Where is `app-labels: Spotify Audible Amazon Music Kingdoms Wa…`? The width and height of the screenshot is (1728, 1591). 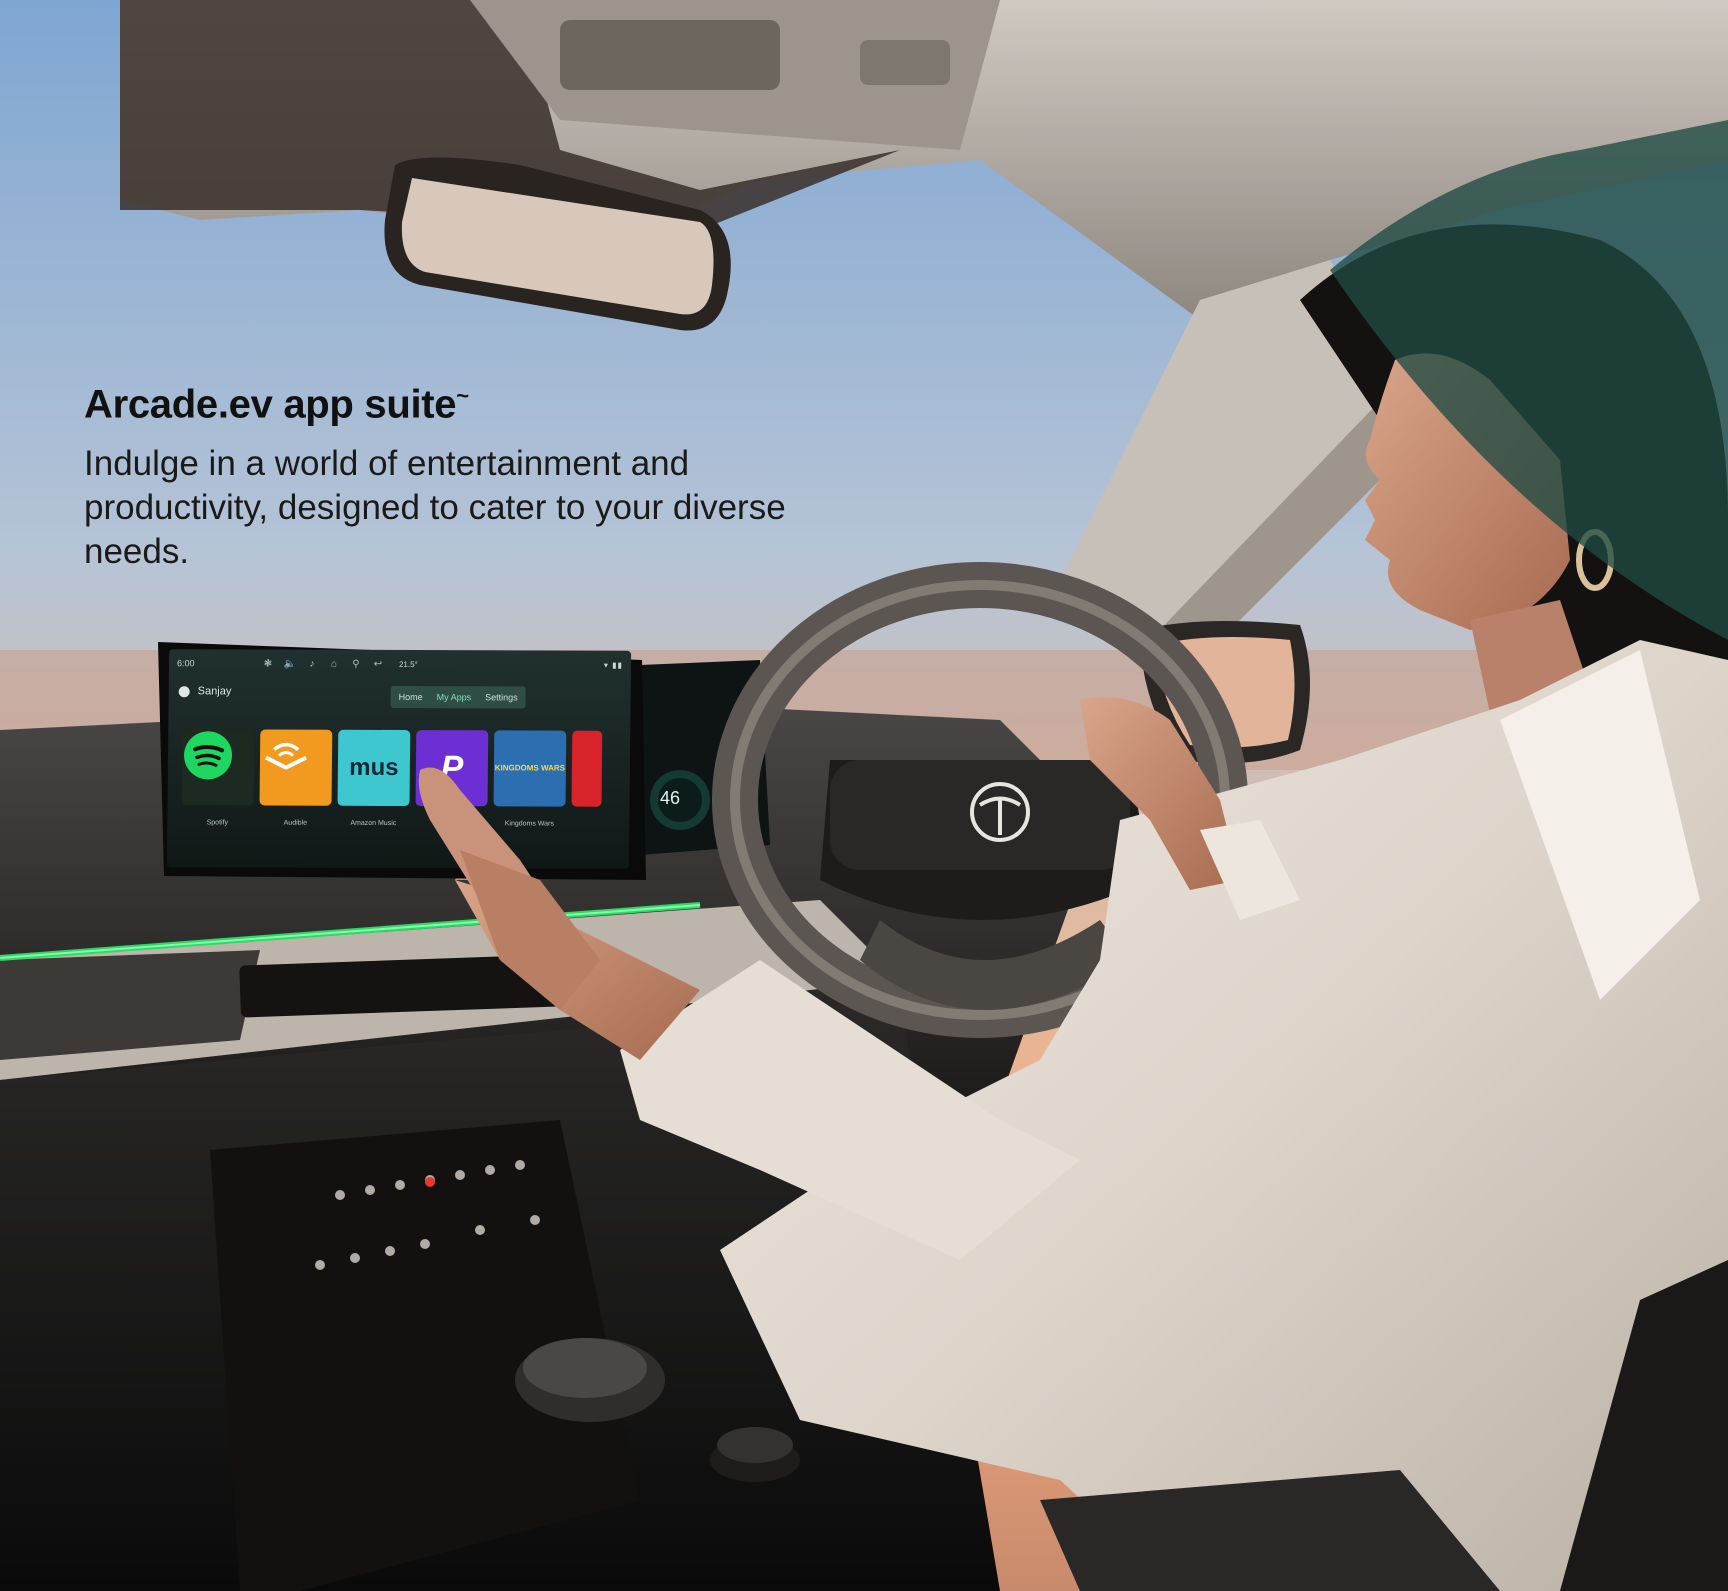
app-labels: Spotify Audible Amazon Music Kingdoms Wa… is located at coordinates (373, 823).